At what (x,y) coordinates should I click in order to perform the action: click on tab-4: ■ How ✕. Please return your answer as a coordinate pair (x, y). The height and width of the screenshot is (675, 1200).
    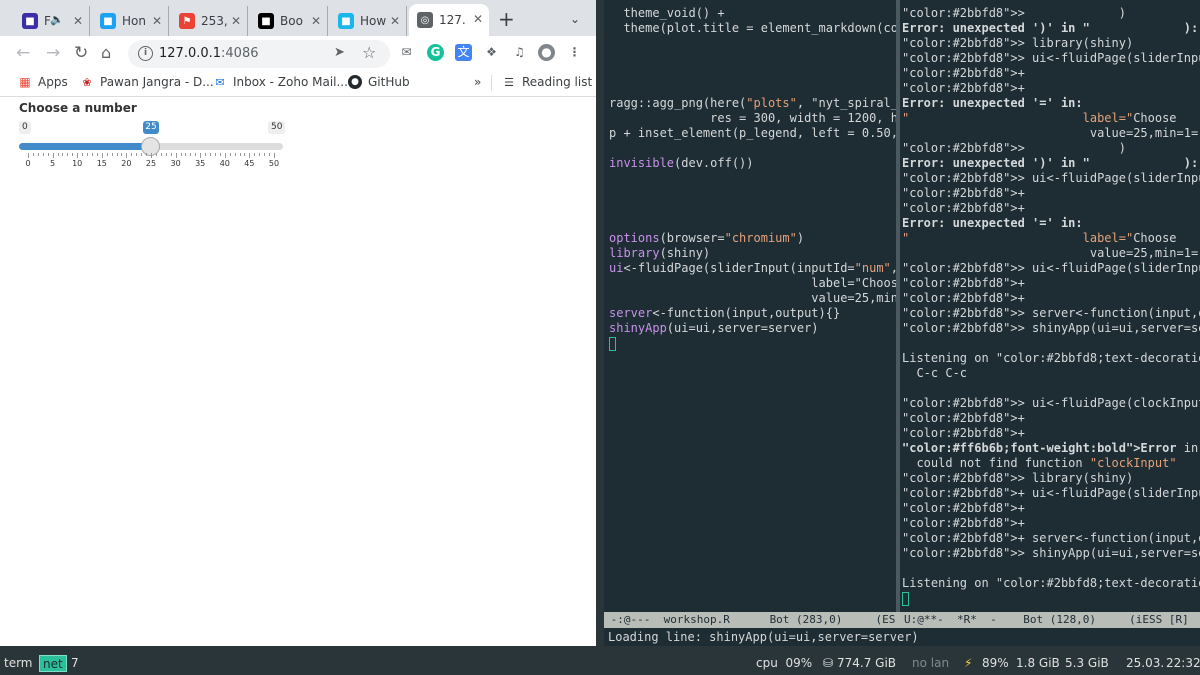
    Looking at the image, I should click on (368, 21).